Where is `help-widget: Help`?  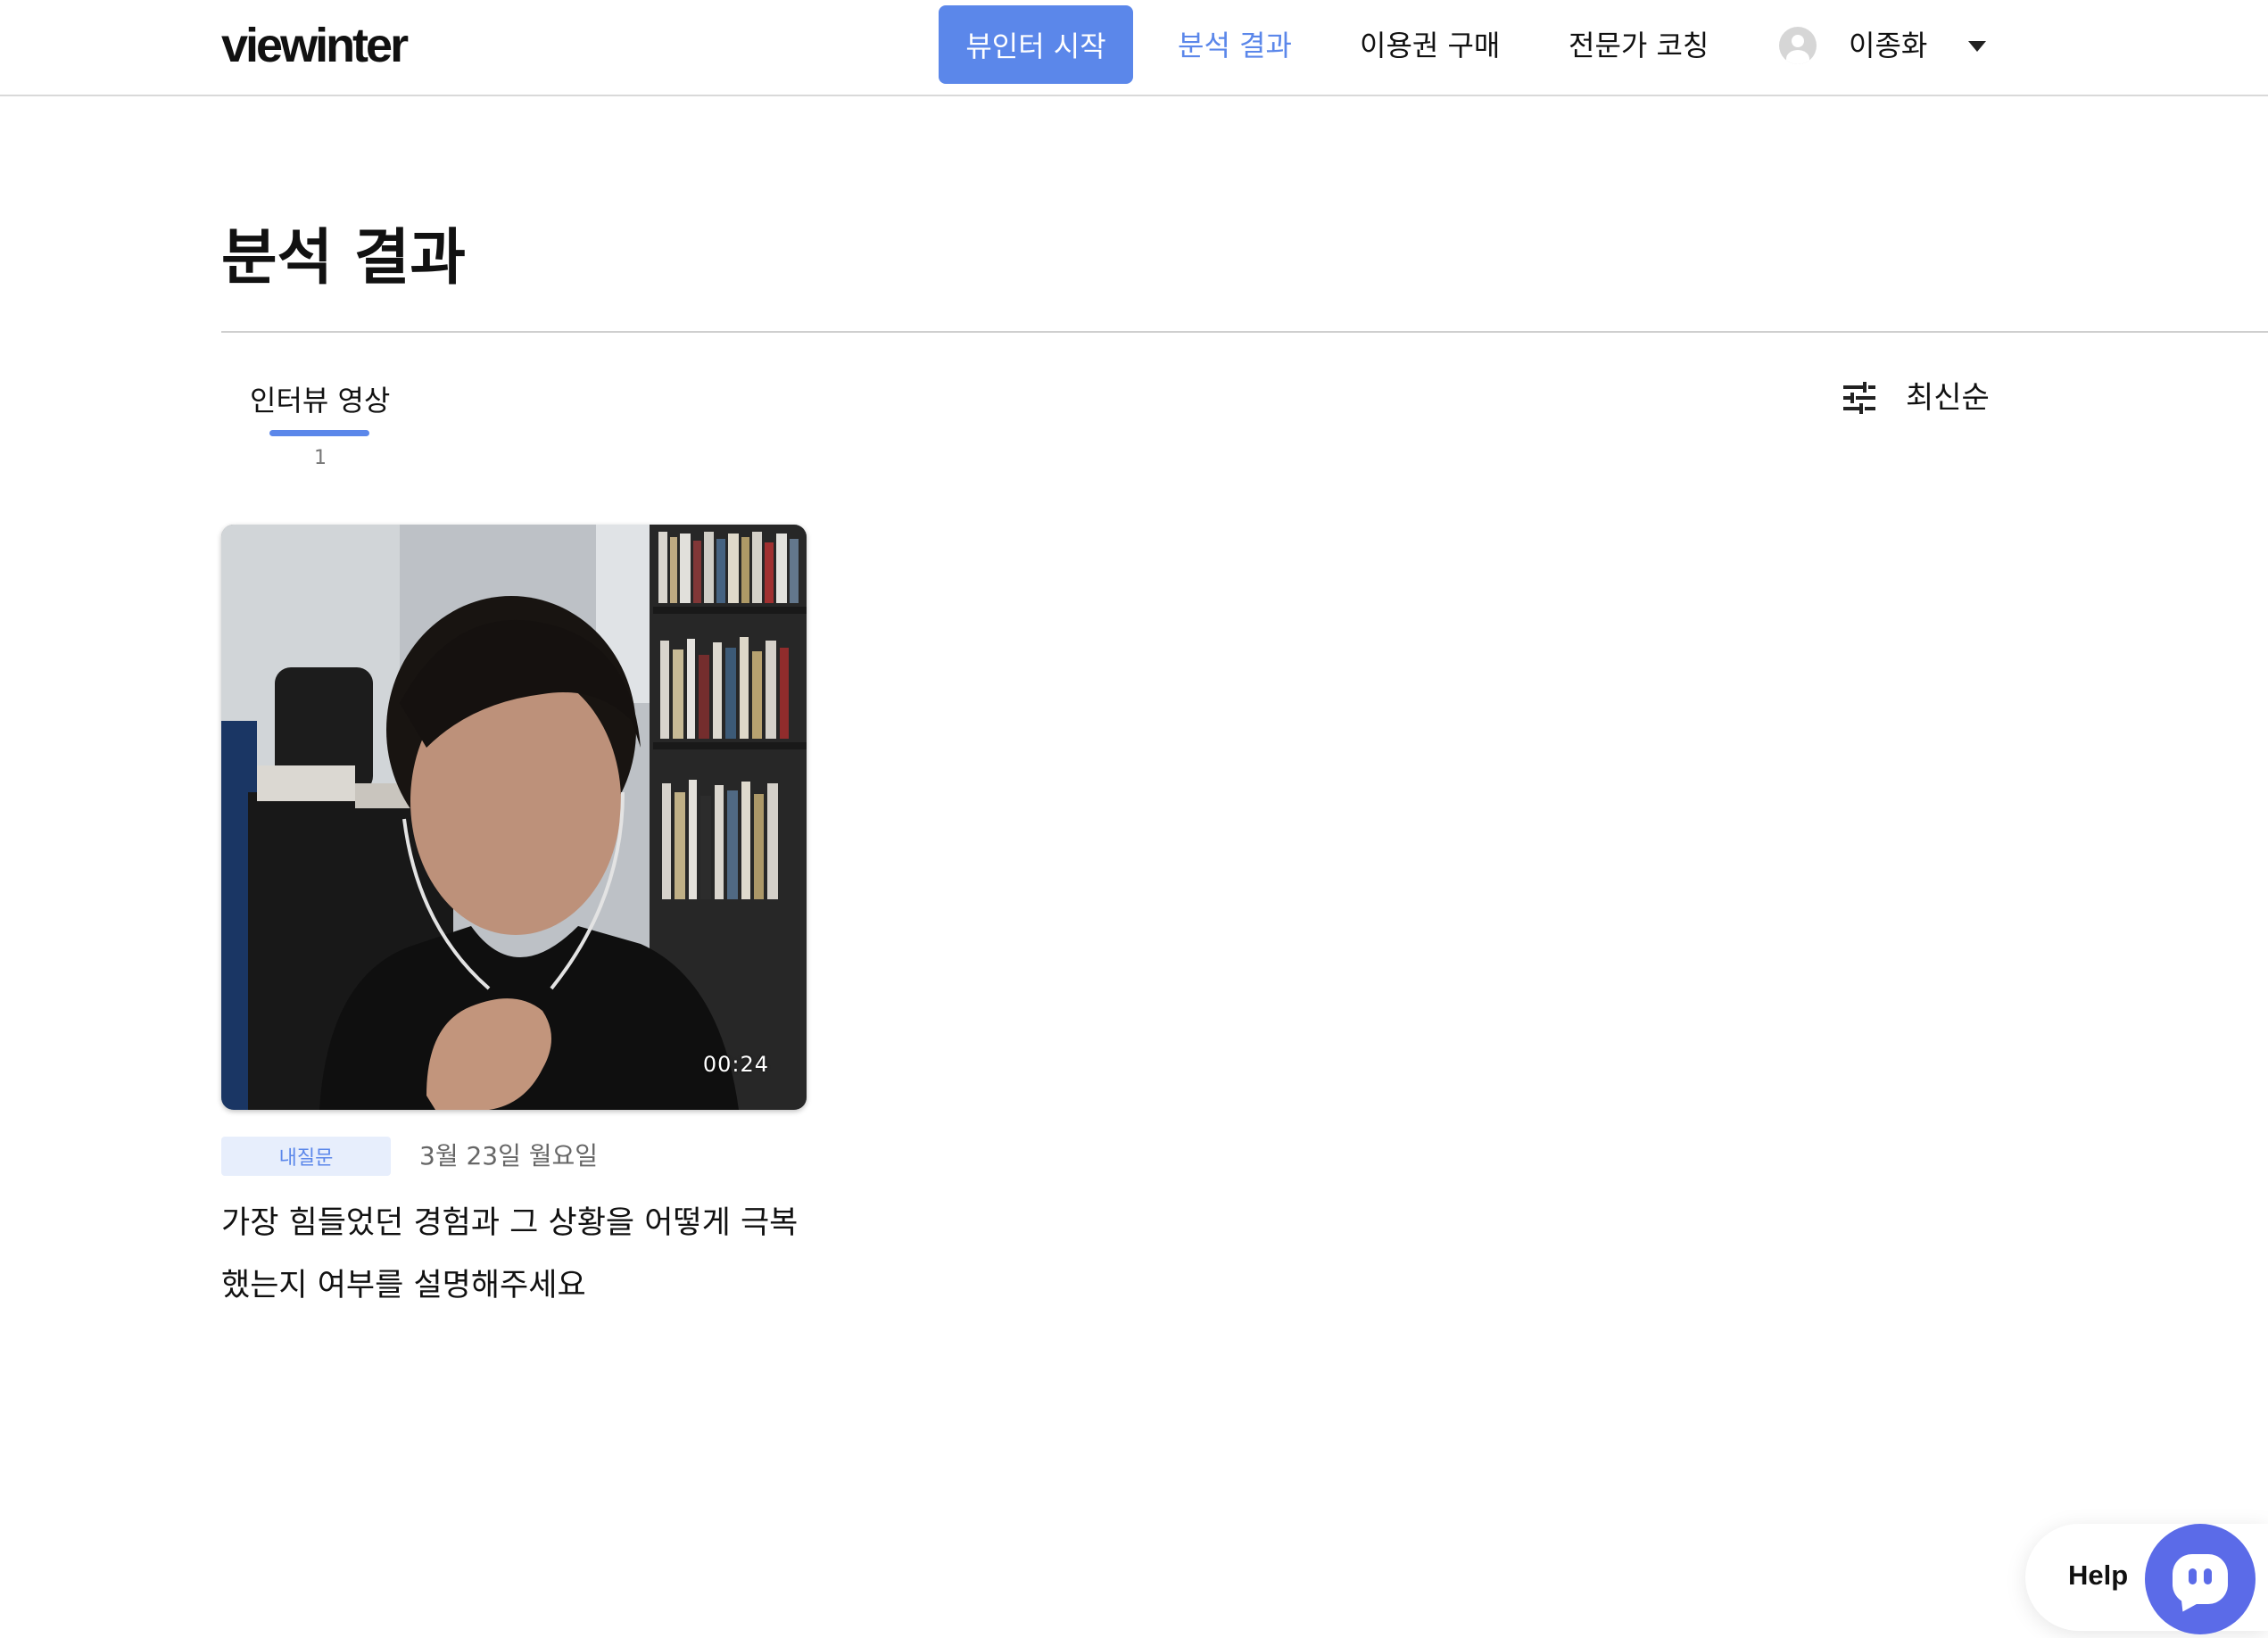 help-widget: Help is located at coordinates (2146, 1581).